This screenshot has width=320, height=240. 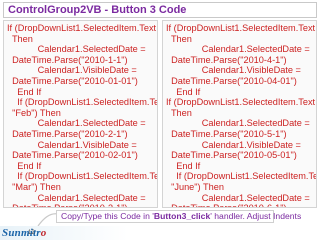 What do you see at coordinates (80, 205) in the screenshot?
I see `left-code-line: DateTime.Parse("2010-3-1")` at bounding box center [80, 205].